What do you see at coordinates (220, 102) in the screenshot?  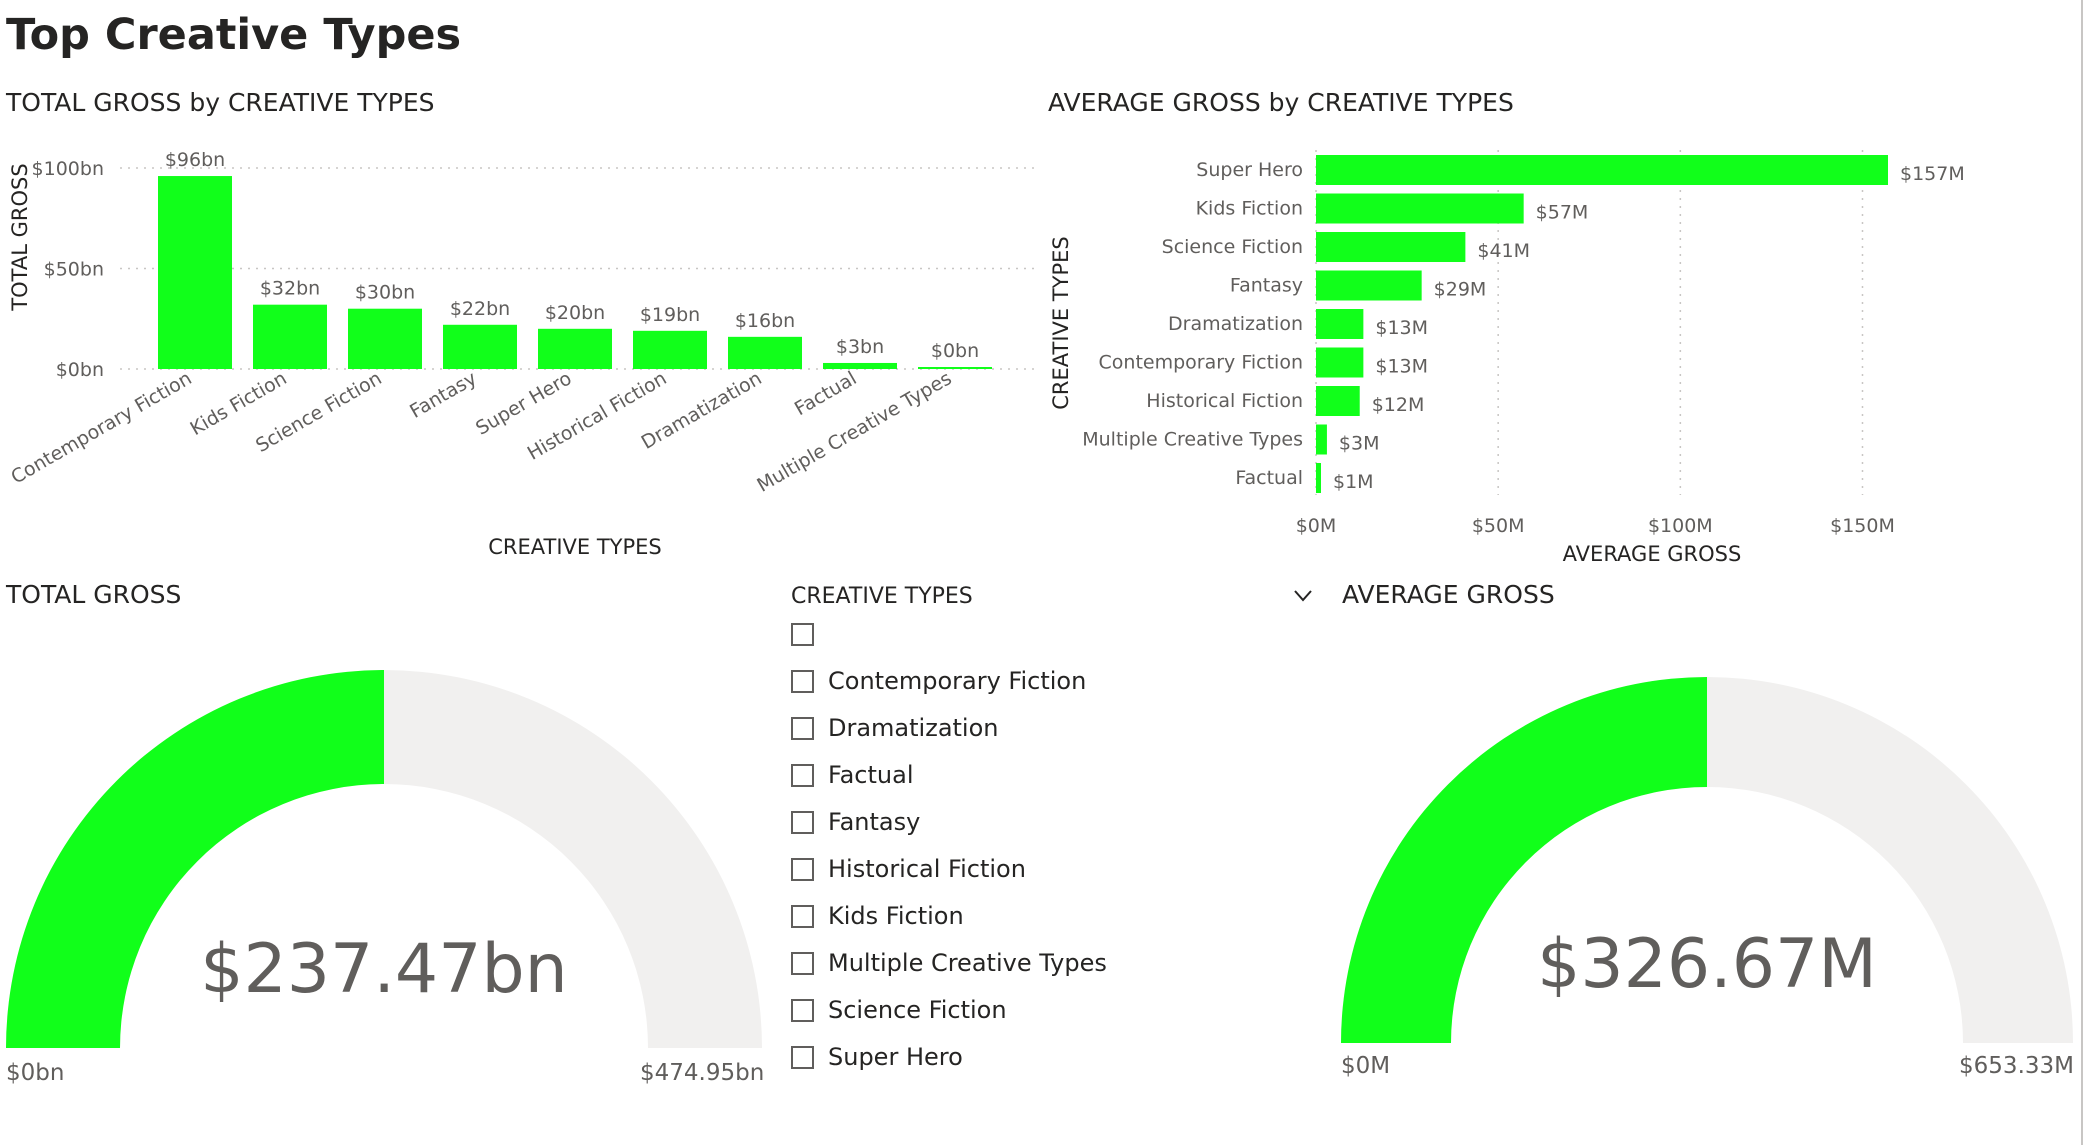 I see `total-gross-chart-title: TOTAL GROSS by CREATIVE TYPES` at bounding box center [220, 102].